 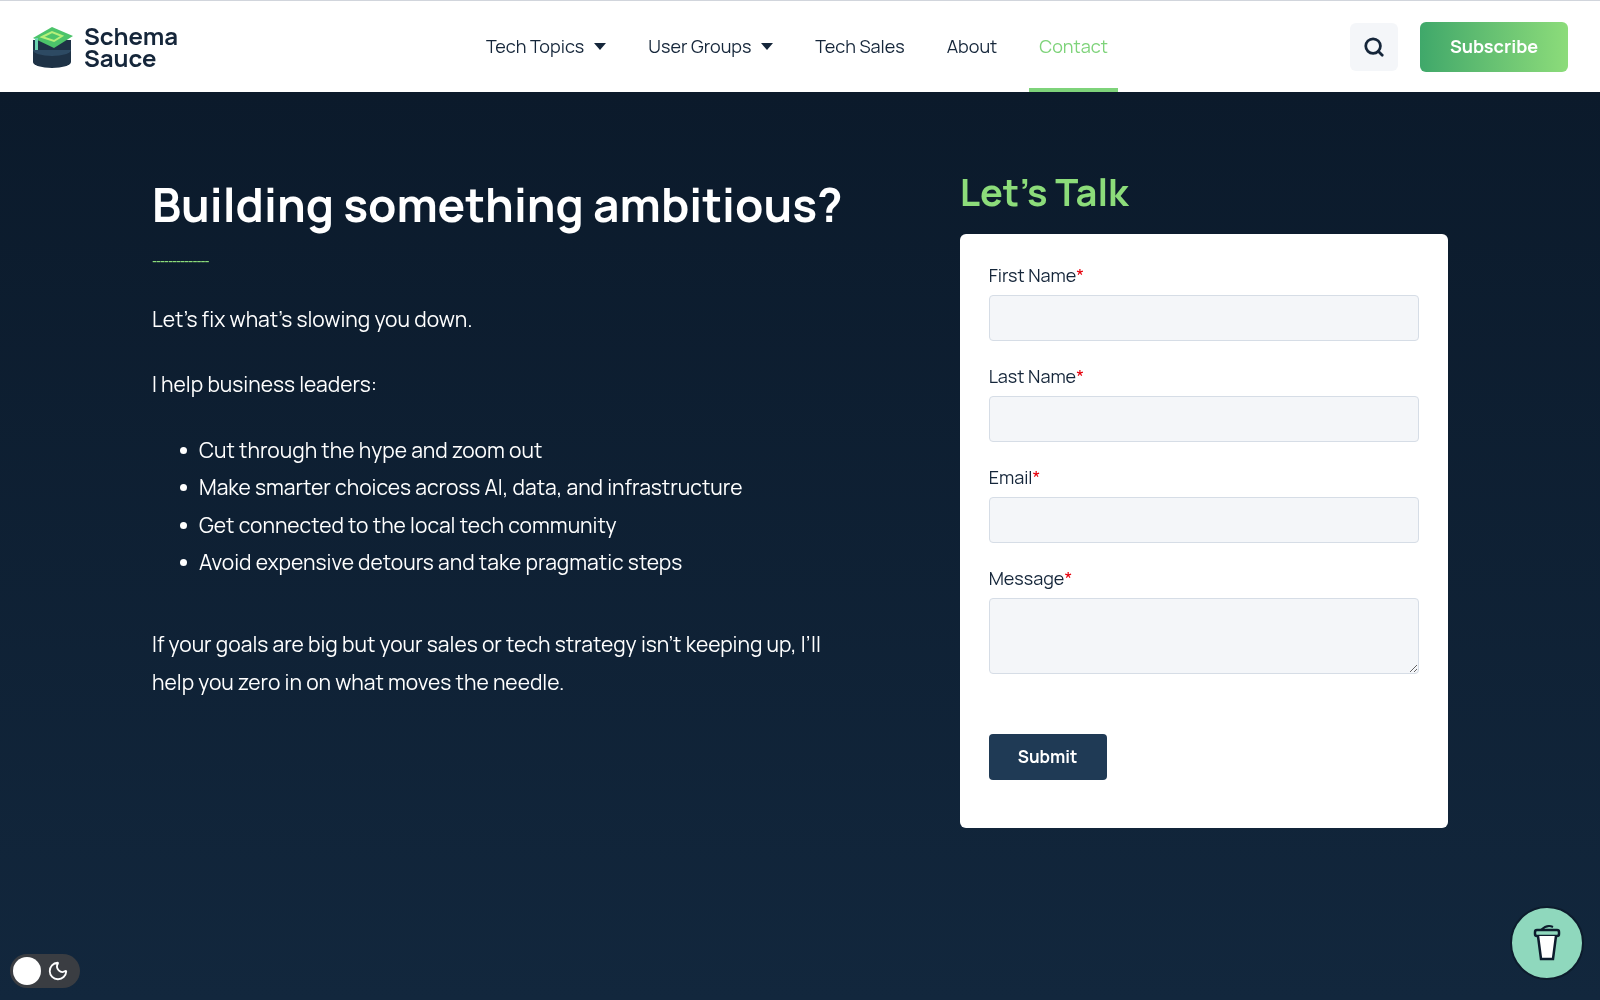 I want to click on theme-toggle, so click(x=45, y=971).